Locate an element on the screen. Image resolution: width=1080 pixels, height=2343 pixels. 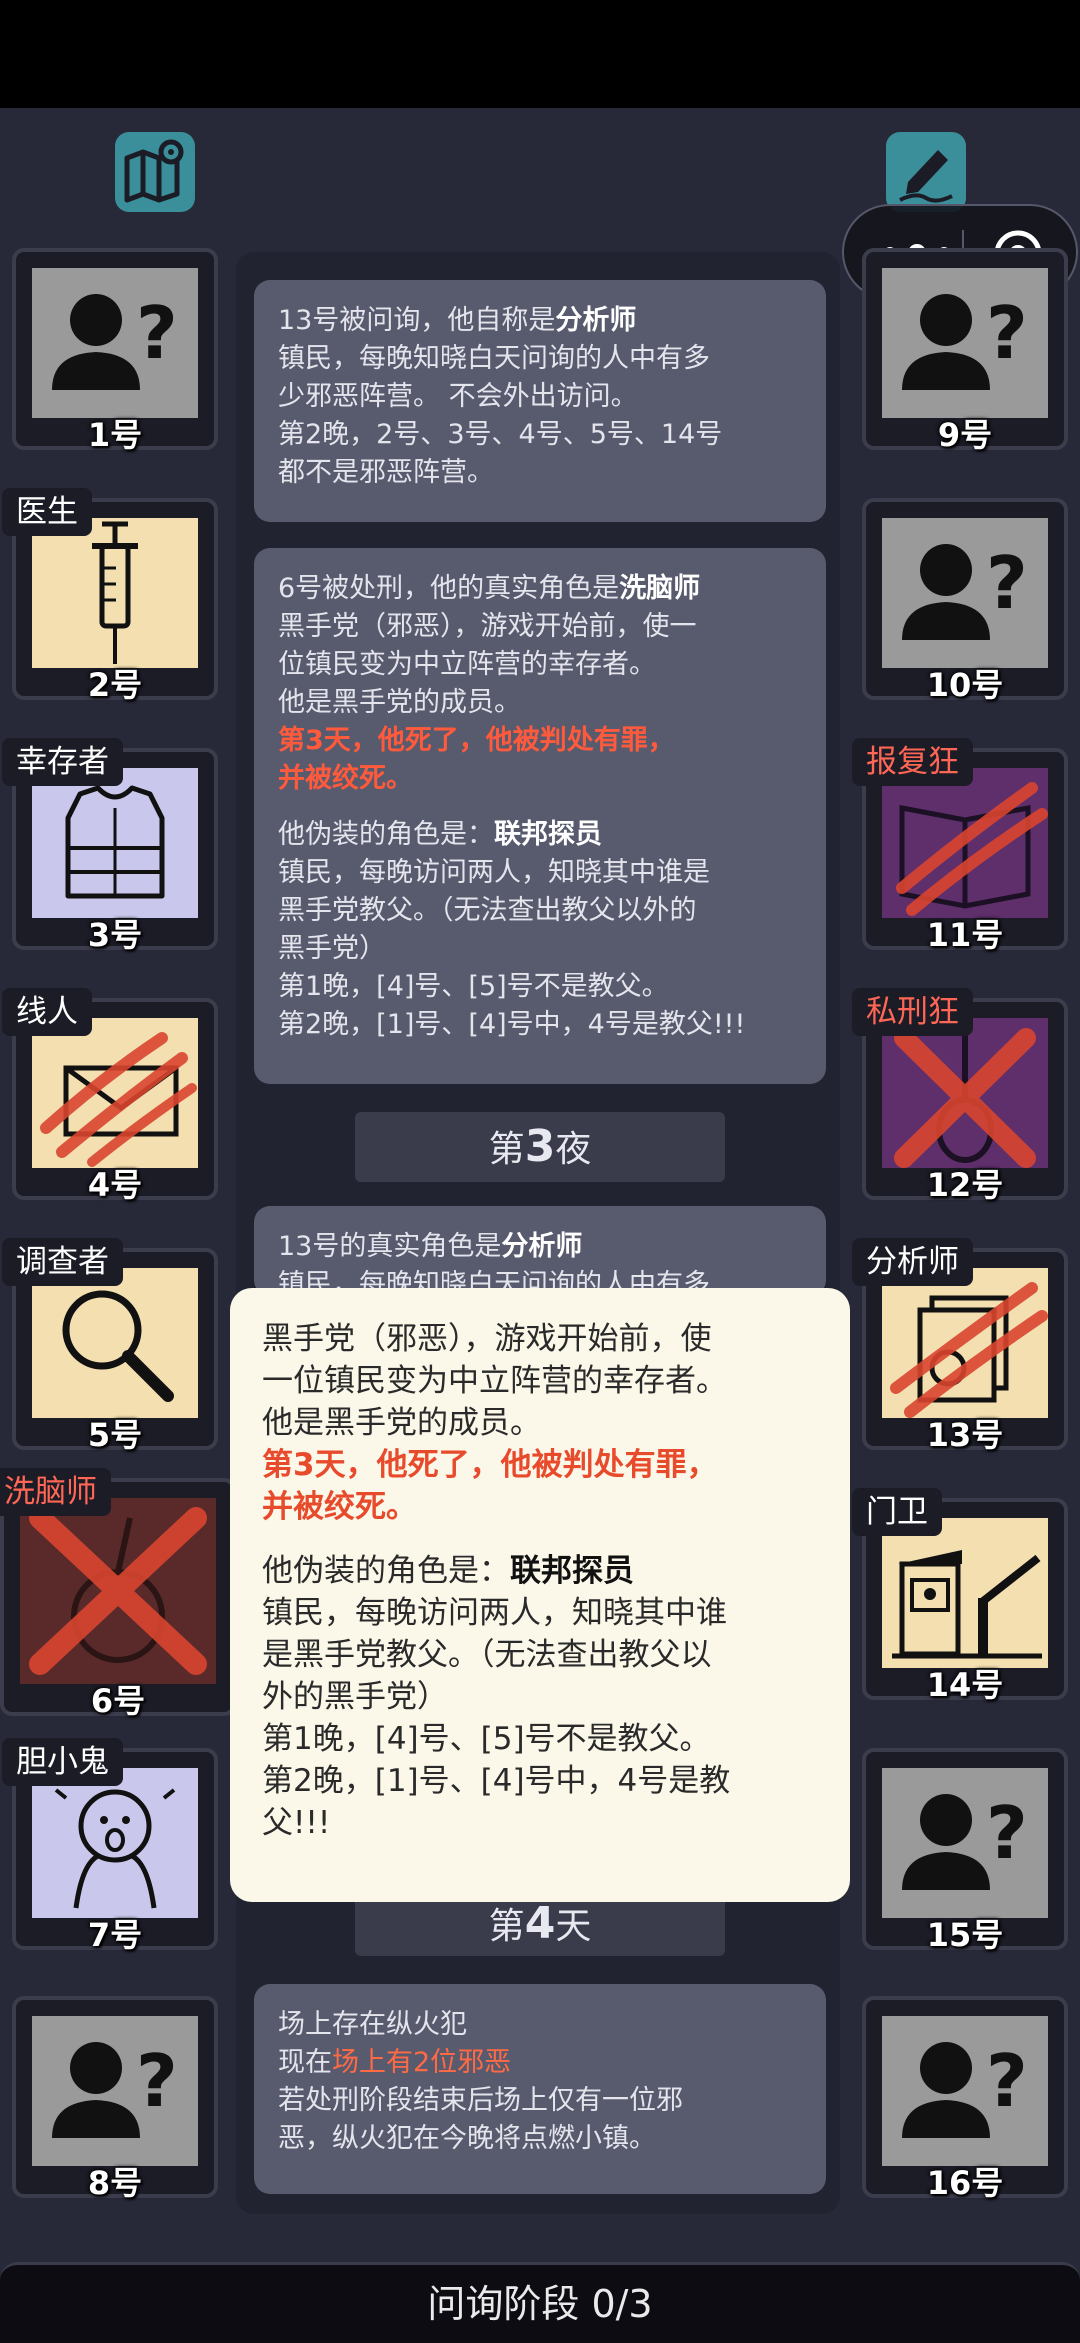
role-tag: 私刑狂 is located at coordinates (912, 1012).